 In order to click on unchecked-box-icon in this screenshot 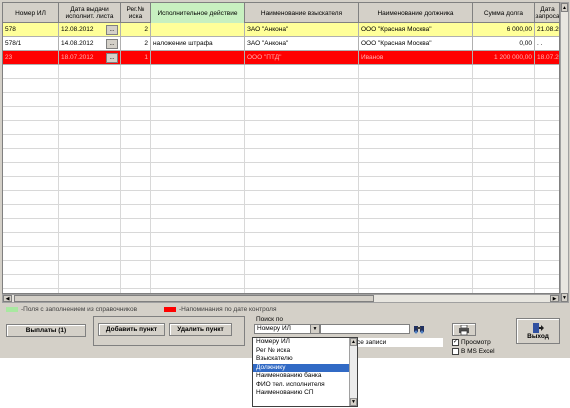, I will do `click(455, 351)`.